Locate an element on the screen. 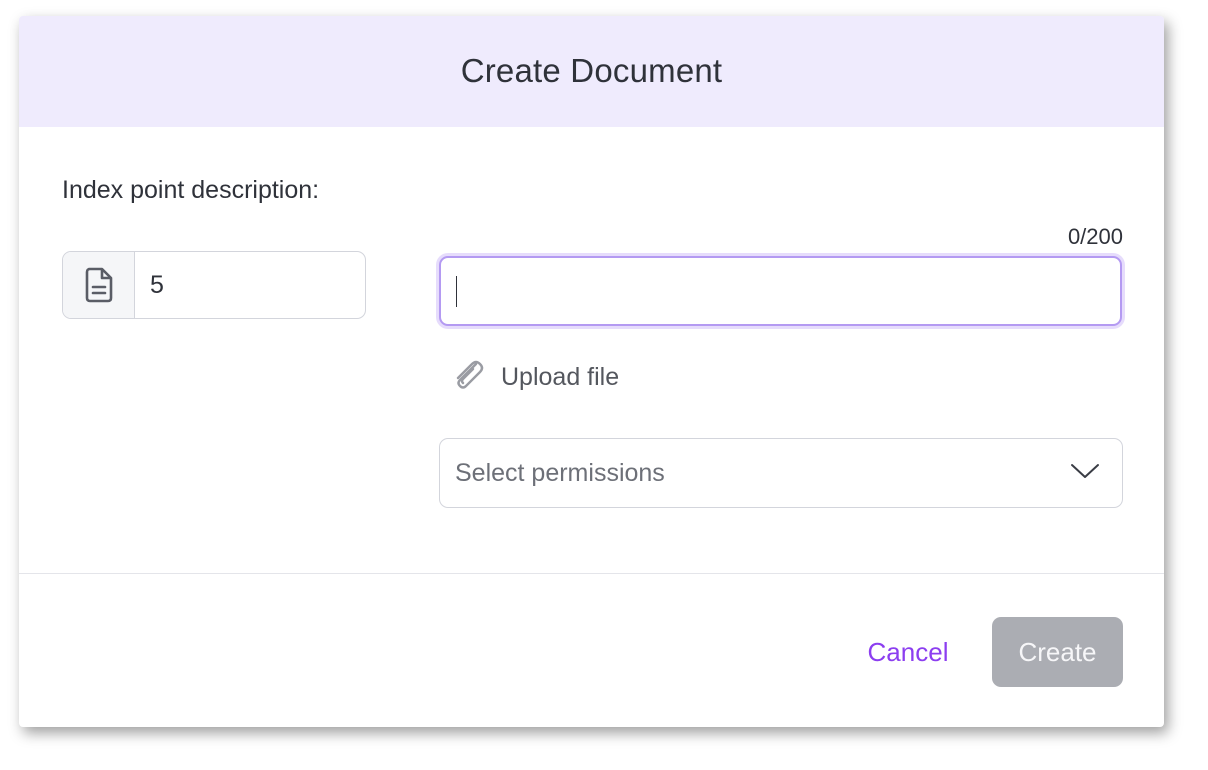  document-icon is located at coordinates (99, 285).